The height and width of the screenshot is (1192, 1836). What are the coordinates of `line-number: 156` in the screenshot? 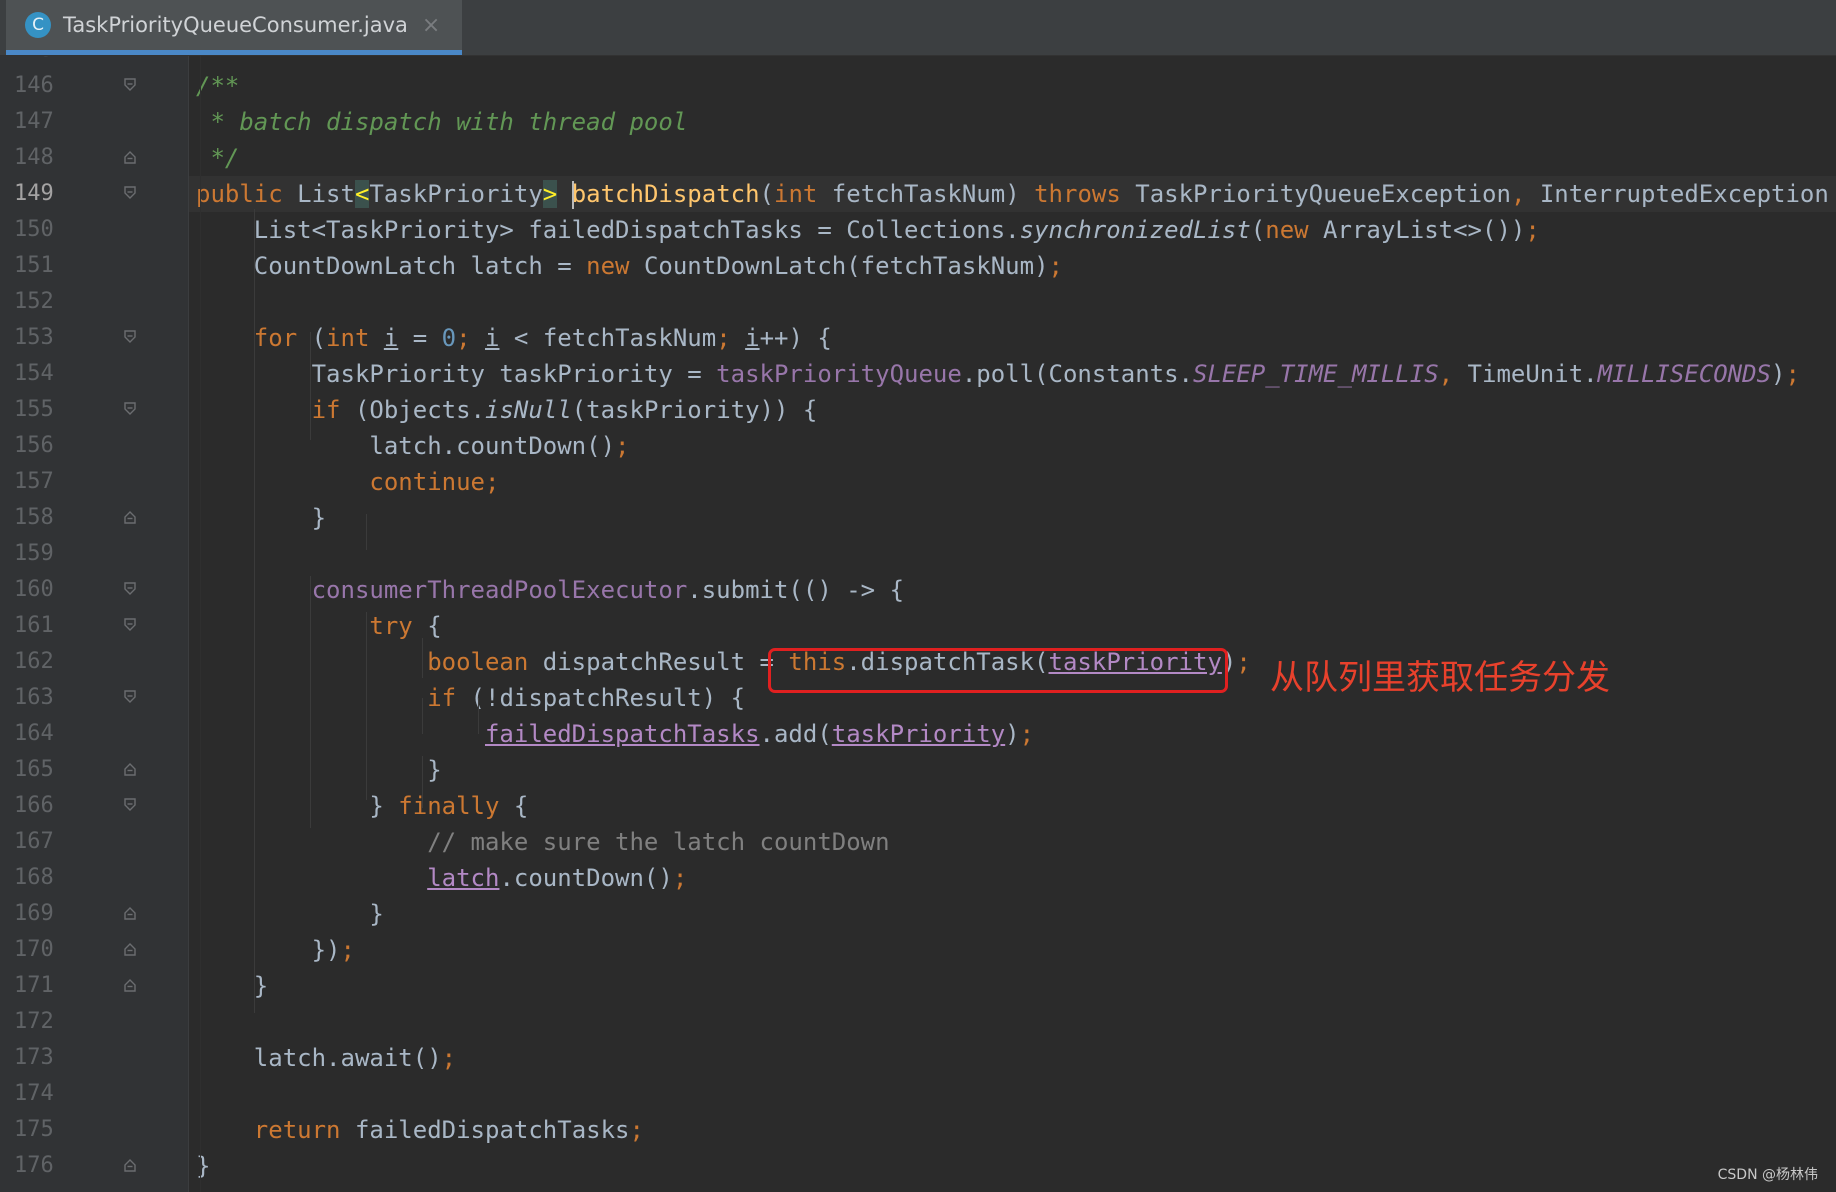 It's located at (39, 446).